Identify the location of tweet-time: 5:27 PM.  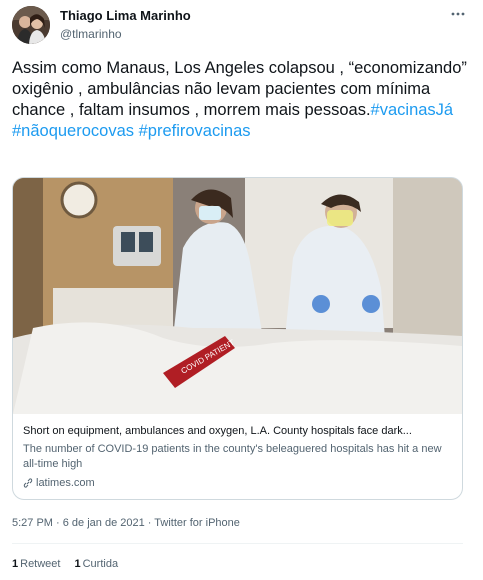
(32, 523).